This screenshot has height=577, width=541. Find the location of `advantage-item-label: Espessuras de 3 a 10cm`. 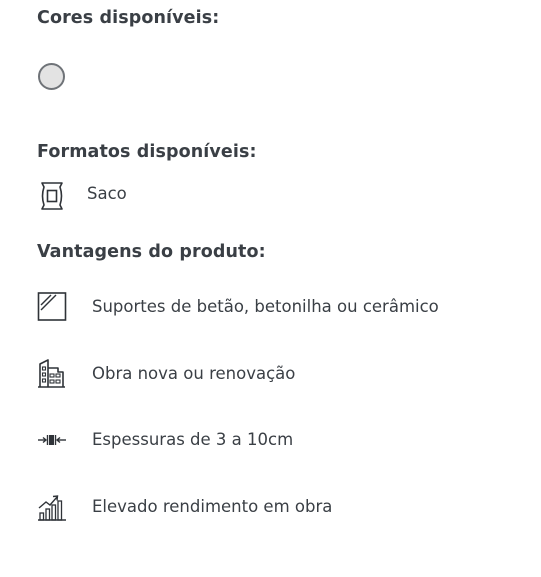

advantage-item-label: Espessuras de 3 a 10cm is located at coordinates (193, 439).